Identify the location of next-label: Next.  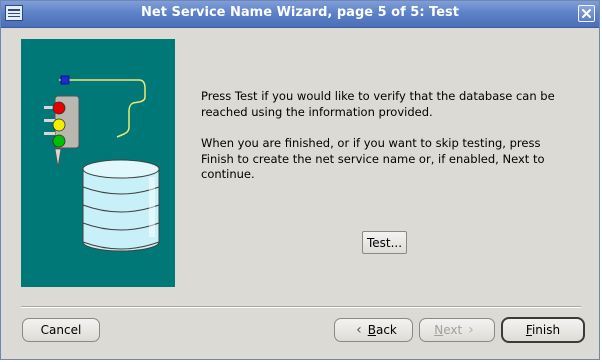
(448, 330).